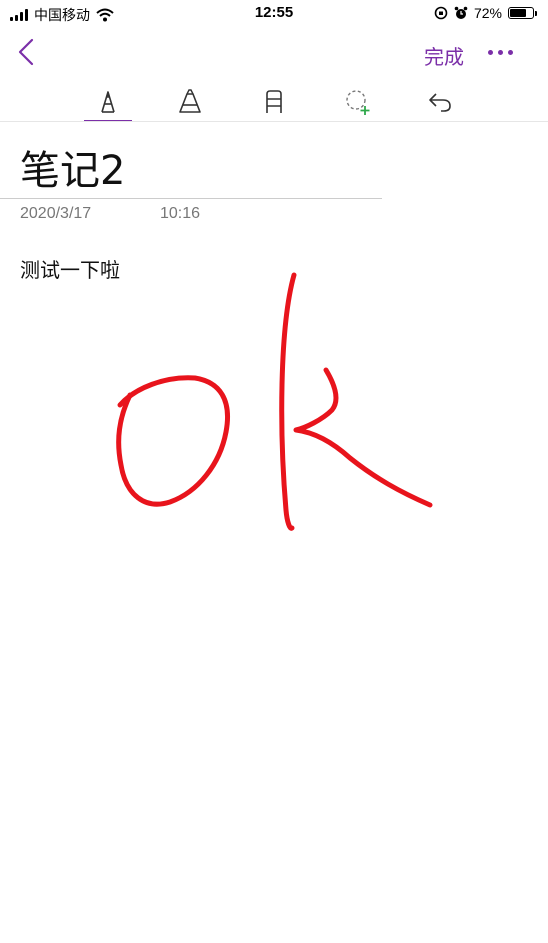 This screenshot has width=548, height=943. Describe the element at coordinates (441, 13) in the screenshot. I see `orientation-lock-icon` at that location.